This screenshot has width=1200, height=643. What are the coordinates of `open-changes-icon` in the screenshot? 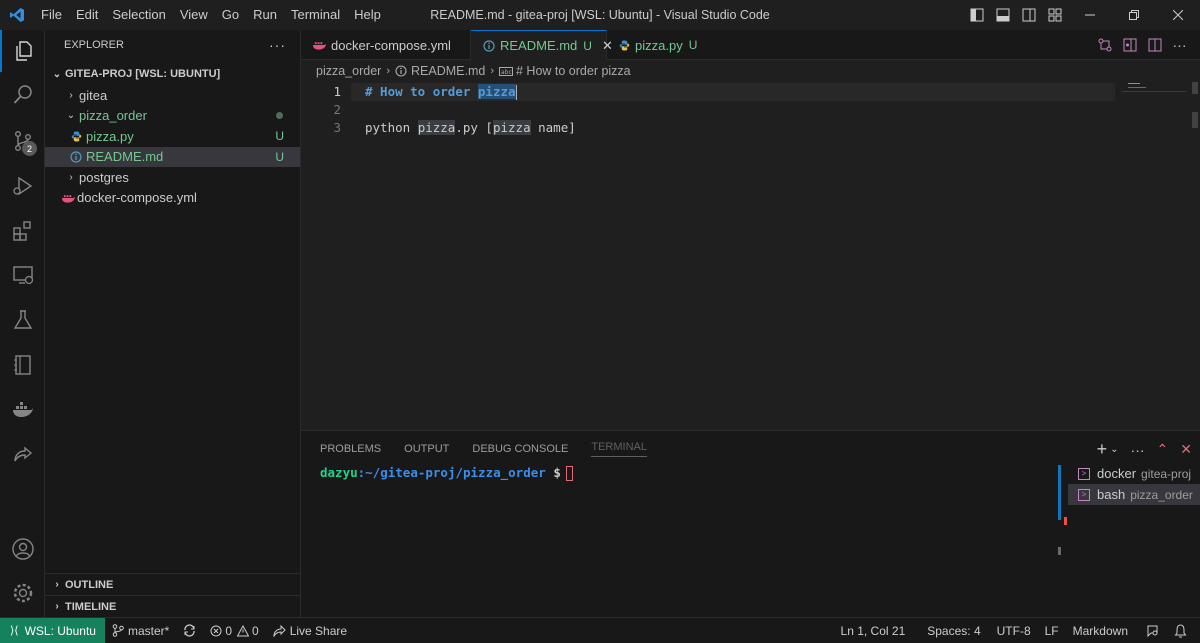 It's located at (1104, 45).